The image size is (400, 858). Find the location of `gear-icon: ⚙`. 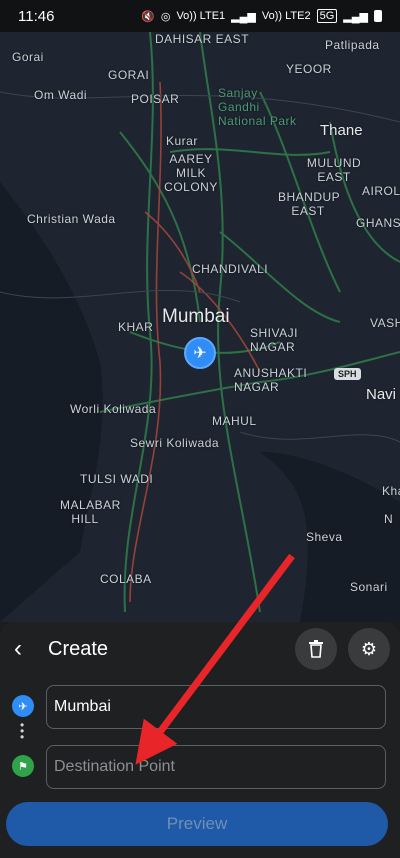

gear-icon: ⚙ is located at coordinates (369, 648).